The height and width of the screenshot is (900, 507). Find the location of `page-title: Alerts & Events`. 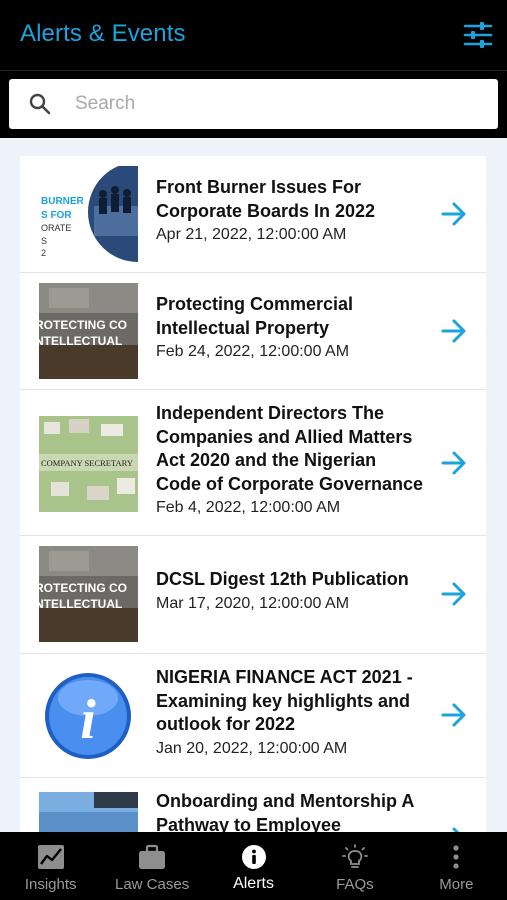

page-title: Alerts & Events is located at coordinates (103, 33).